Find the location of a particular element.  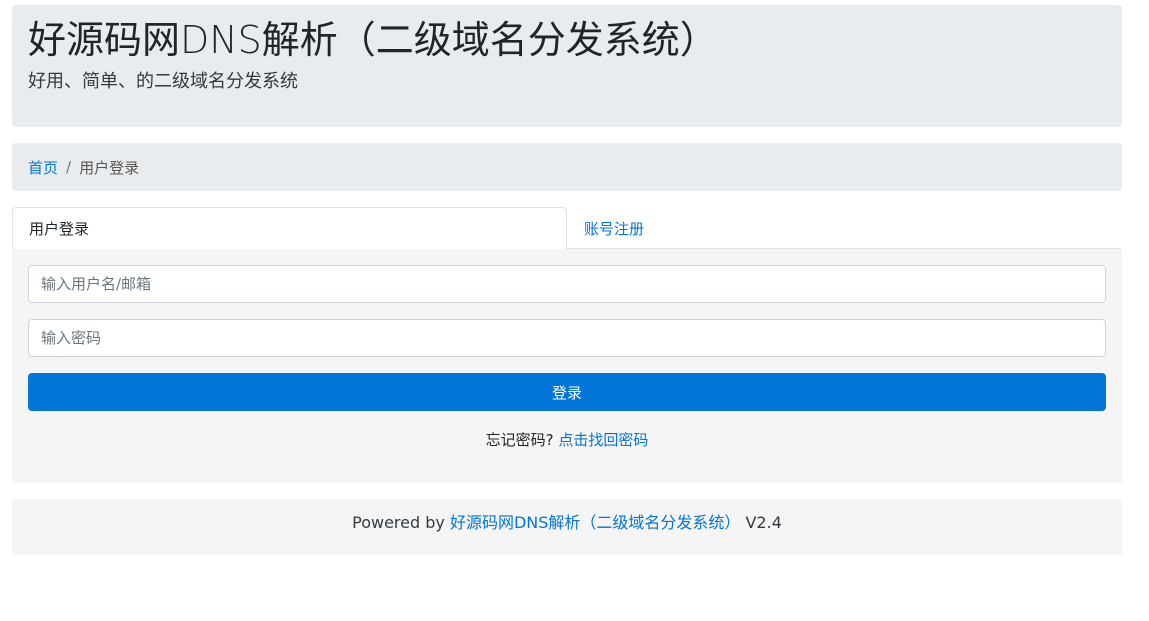

footer-prefix: Powered by is located at coordinates (398, 522).